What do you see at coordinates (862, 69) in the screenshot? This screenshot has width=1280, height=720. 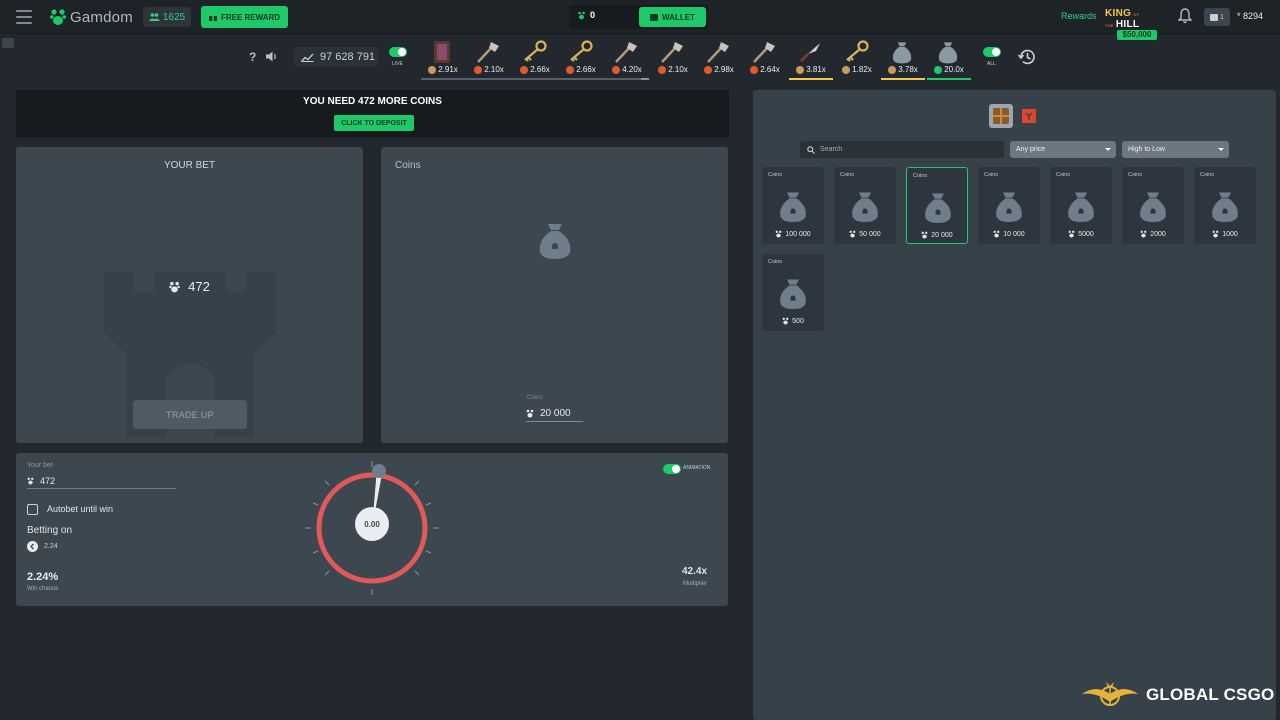 I see `drop-multiplier: 1.82x` at bounding box center [862, 69].